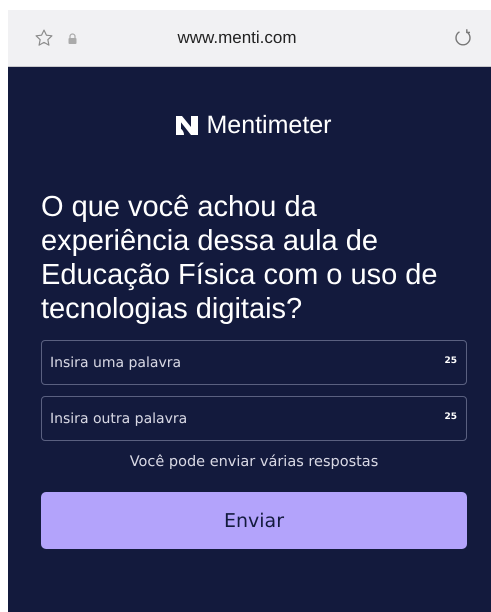 The height and width of the screenshot is (612, 491). Describe the element at coordinates (269, 125) in the screenshot. I see `logo-text: Mentimeter` at that location.